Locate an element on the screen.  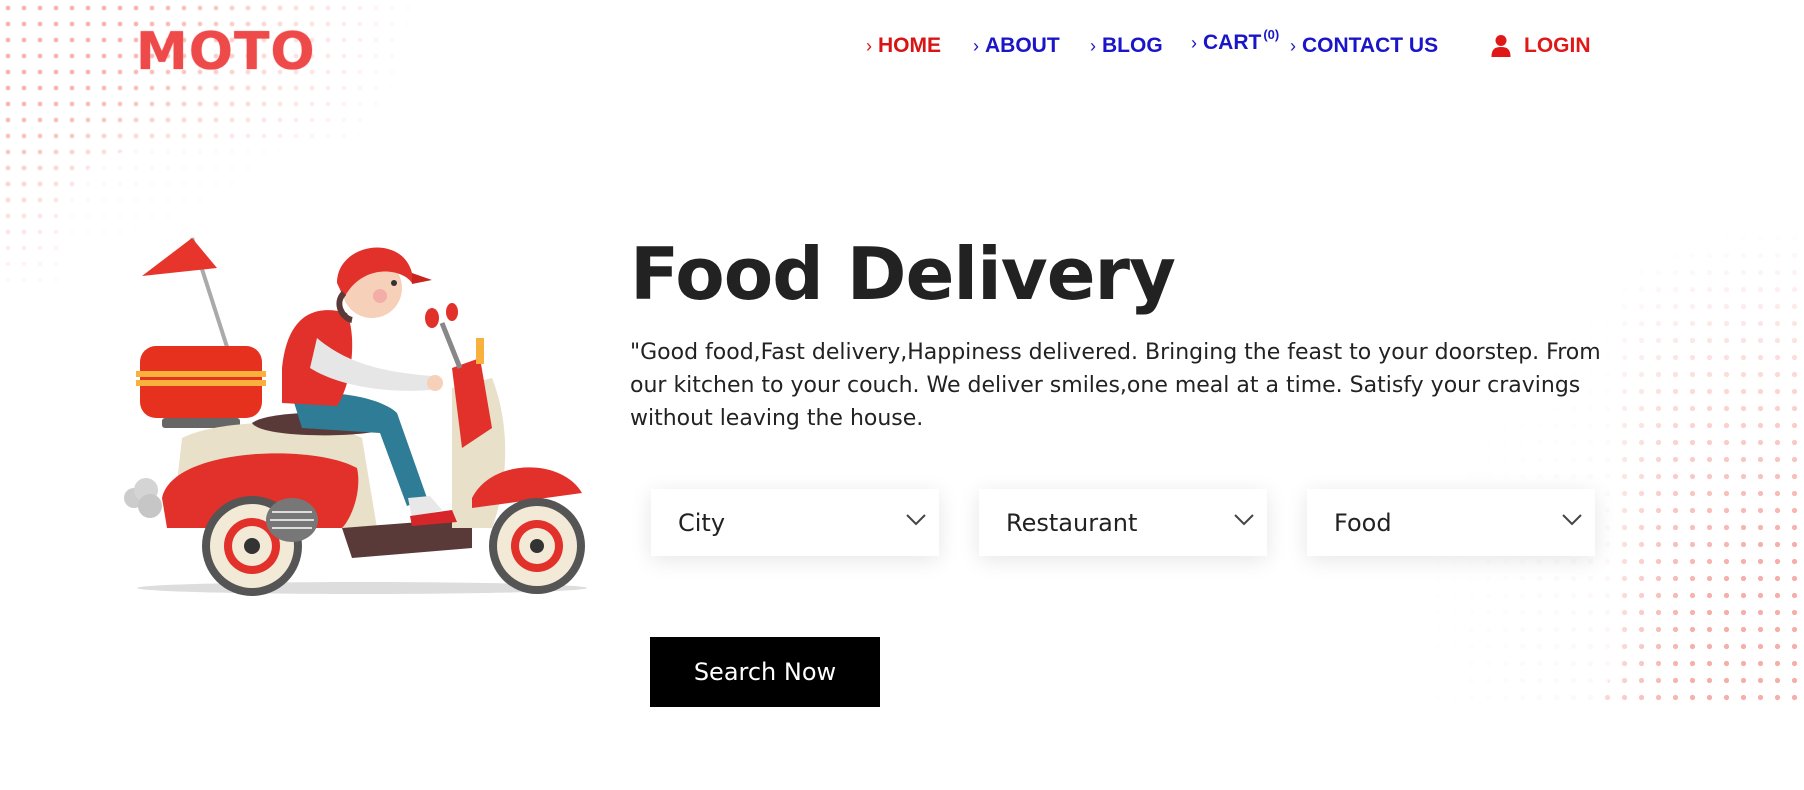
nav-label-home: HOME is located at coordinates (909, 45).